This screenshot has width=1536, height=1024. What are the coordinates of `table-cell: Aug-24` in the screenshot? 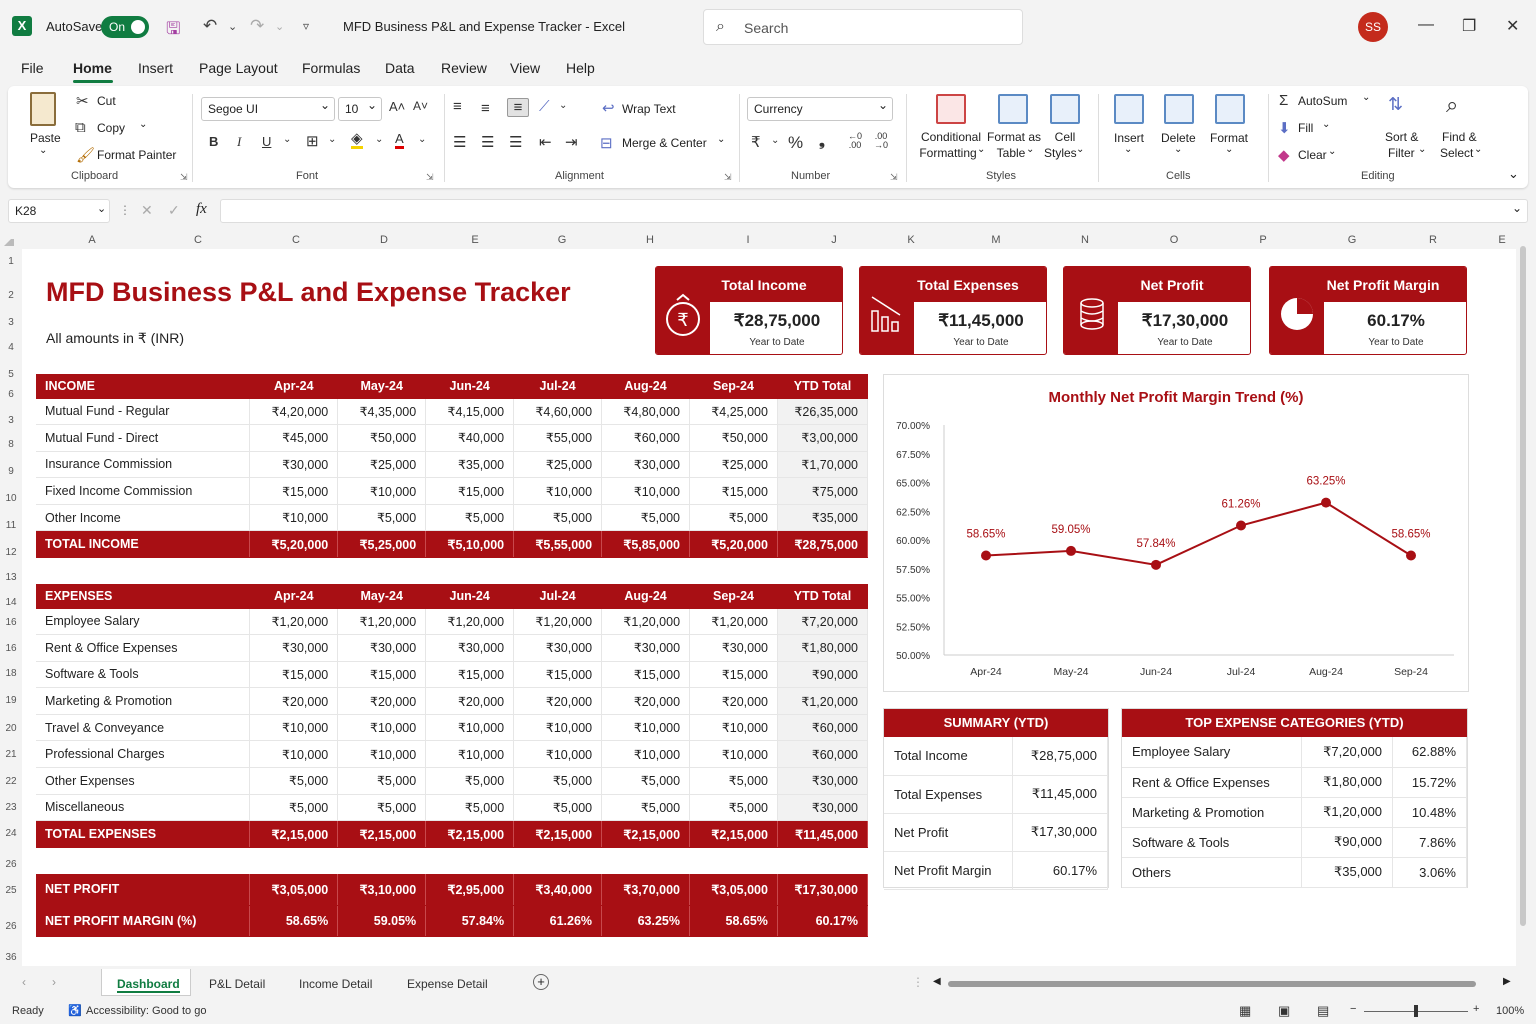 It's located at (645, 386).